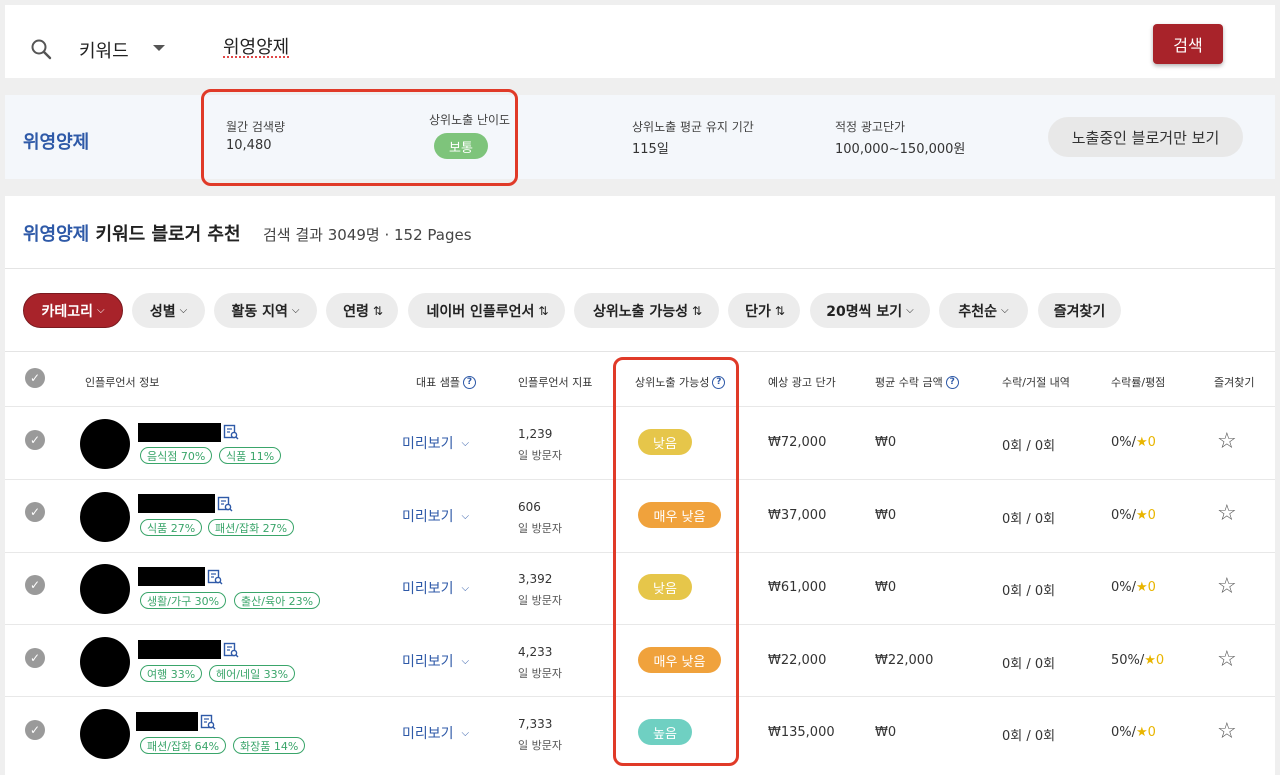 This screenshot has width=1280, height=775. What do you see at coordinates (104, 50) in the screenshot?
I see `search-type-select: 키워드` at bounding box center [104, 50].